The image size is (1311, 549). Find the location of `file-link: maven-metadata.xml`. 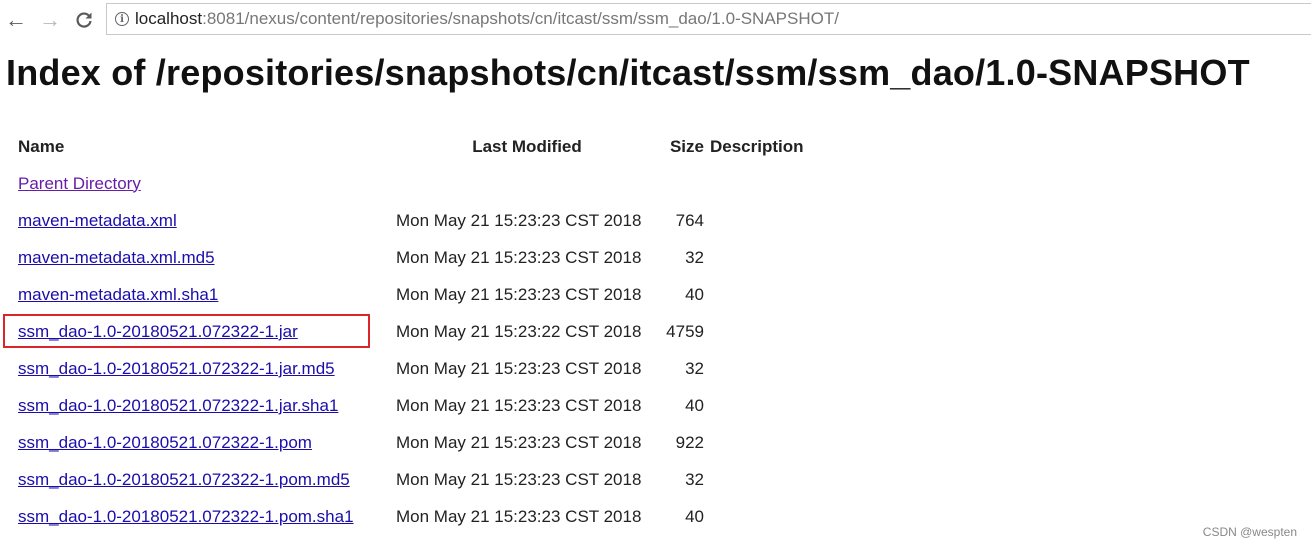

file-link: maven-metadata.xml is located at coordinates (97, 220).